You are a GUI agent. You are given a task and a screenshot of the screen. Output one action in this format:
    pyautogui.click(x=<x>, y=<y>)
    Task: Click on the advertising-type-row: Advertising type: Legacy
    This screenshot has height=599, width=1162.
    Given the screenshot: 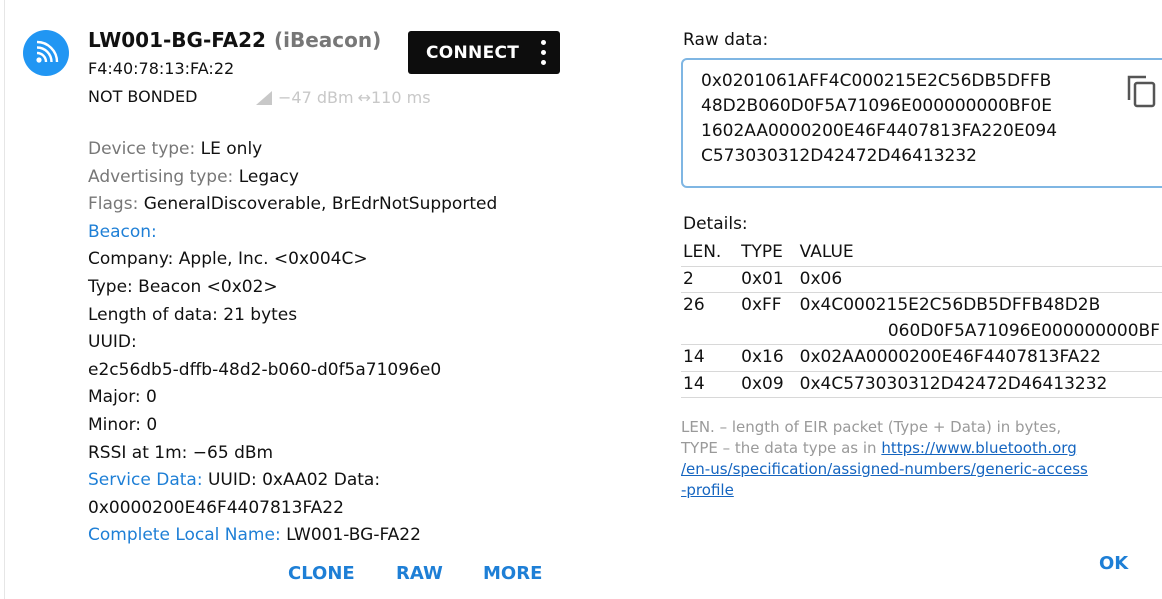 What is the action you would take?
    pyautogui.click(x=193, y=176)
    